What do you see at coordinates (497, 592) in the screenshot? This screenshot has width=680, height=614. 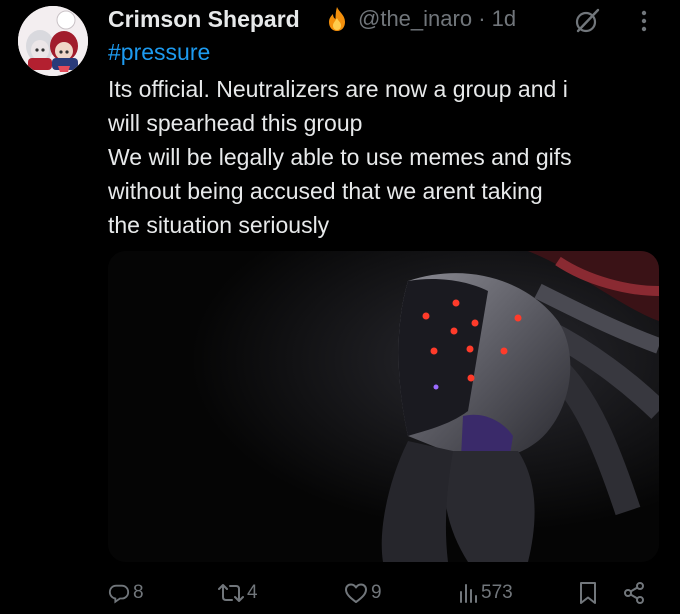 I see `views-count: 573` at bounding box center [497, 592].